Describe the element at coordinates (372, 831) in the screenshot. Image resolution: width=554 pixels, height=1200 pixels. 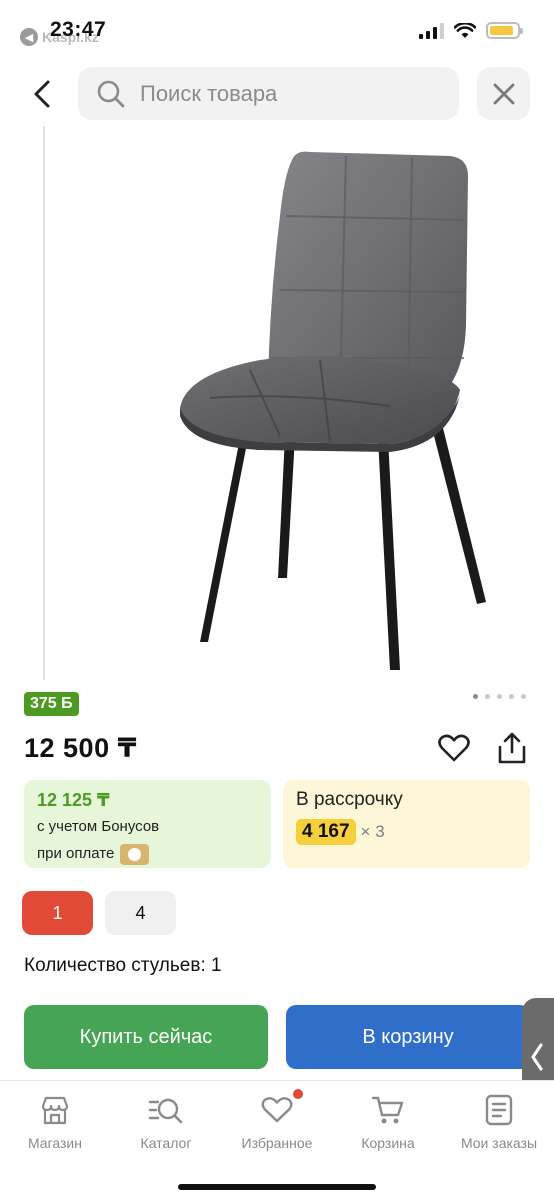
I see `installment-multiplier: × 3` at that location.